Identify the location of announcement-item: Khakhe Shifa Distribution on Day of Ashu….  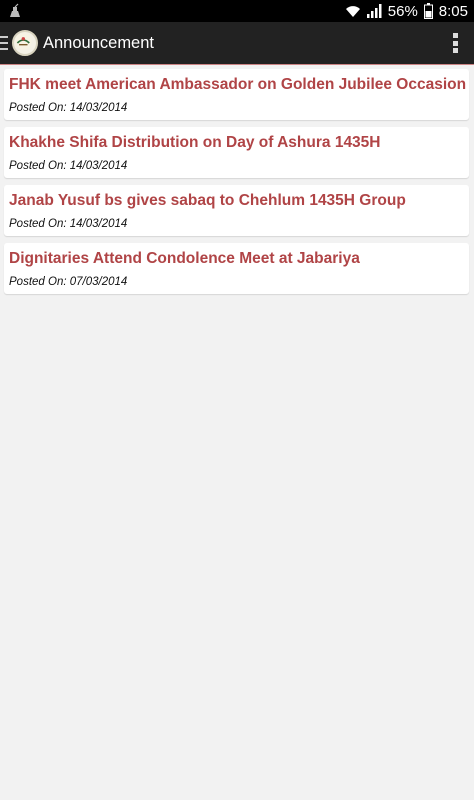
(236, 152).